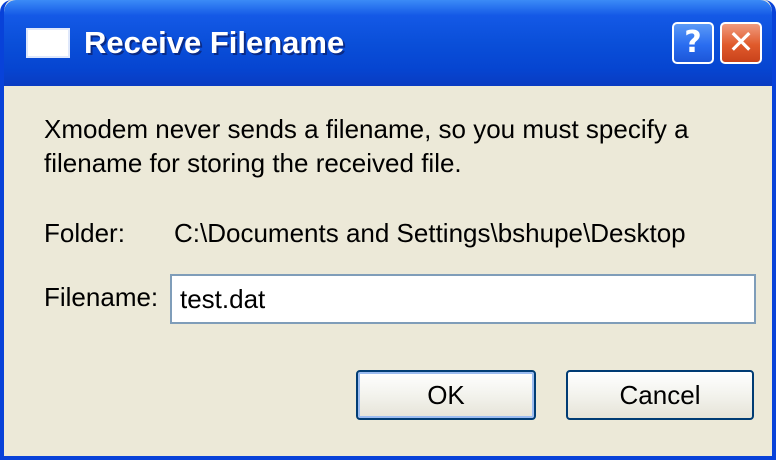  I want to click on filename-label: Filename:, so click(101, 297).